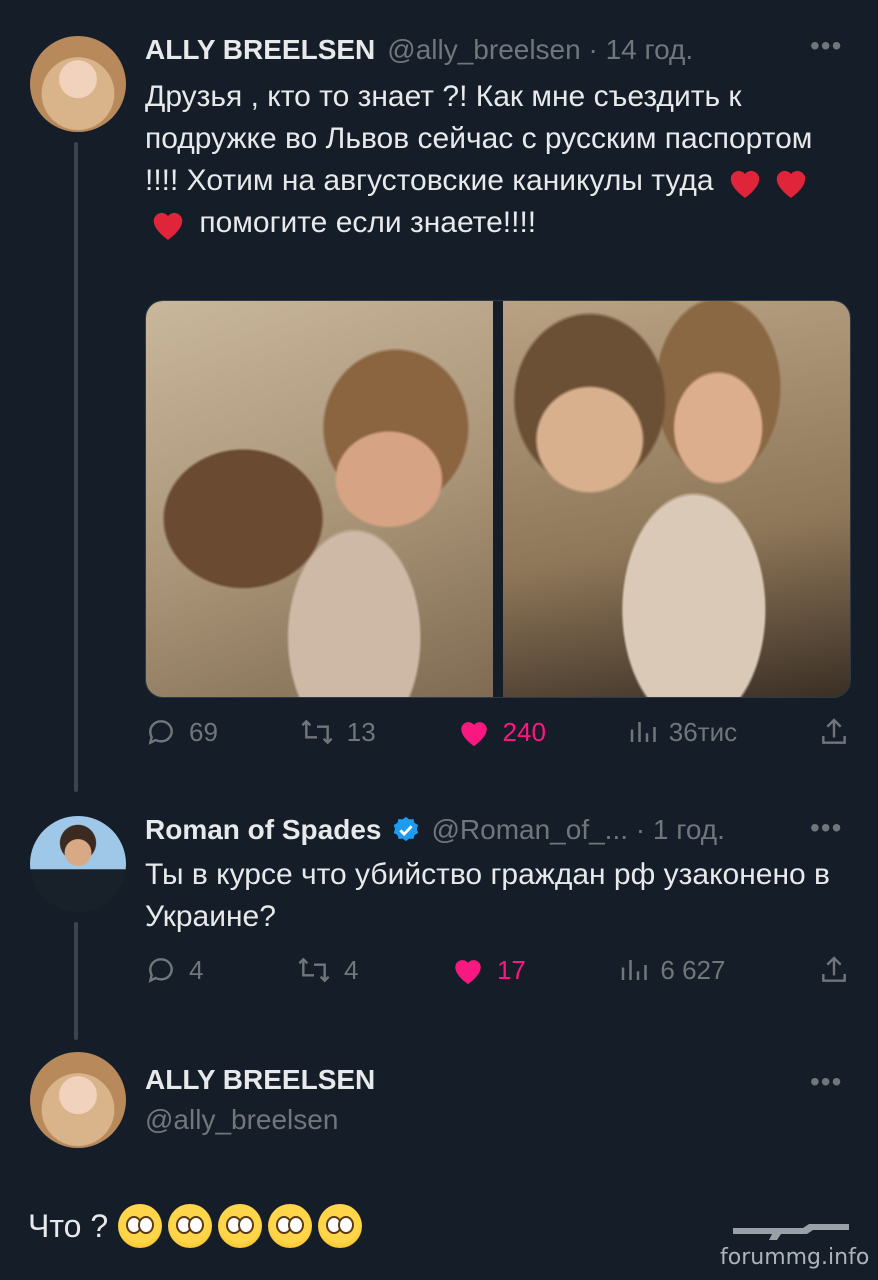 This screenshot has height=1280, width=878. I want to click on like-count: 240, so click(524, 731).